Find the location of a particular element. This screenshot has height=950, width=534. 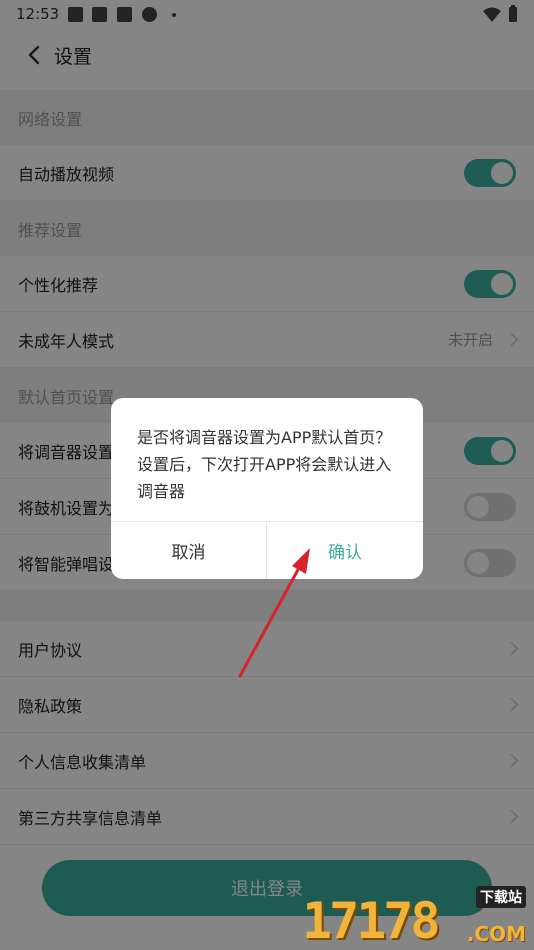

cancel-button: 取消 is located at coordinates (188, 550).